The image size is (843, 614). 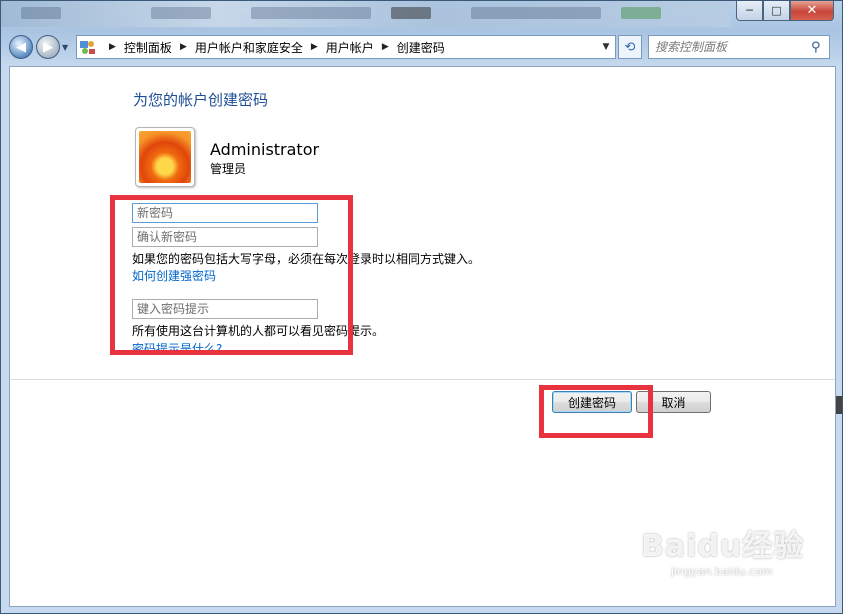 What do you see at coordinates (630, 47) in the screenshot?
I see `refresh-icon: ⟲` at bounding box center [630, 47].